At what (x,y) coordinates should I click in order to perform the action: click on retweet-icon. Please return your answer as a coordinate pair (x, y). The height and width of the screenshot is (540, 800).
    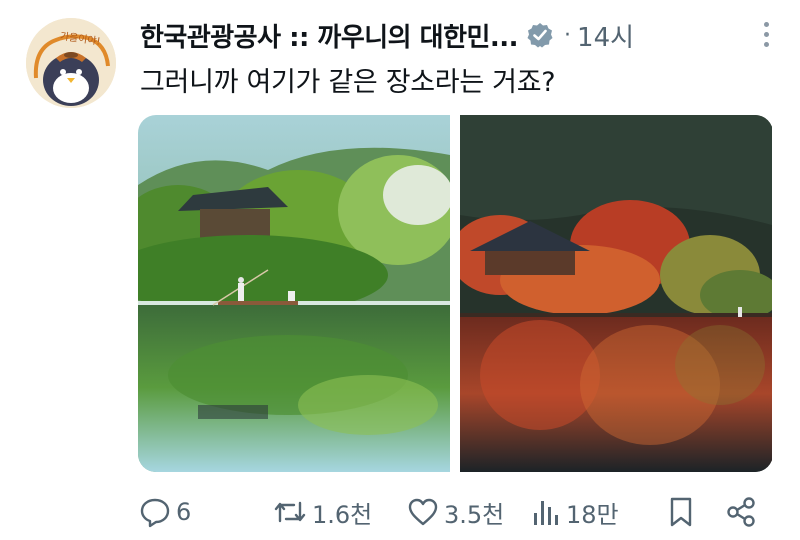
    Looking at the image, I should click on (290, 512).